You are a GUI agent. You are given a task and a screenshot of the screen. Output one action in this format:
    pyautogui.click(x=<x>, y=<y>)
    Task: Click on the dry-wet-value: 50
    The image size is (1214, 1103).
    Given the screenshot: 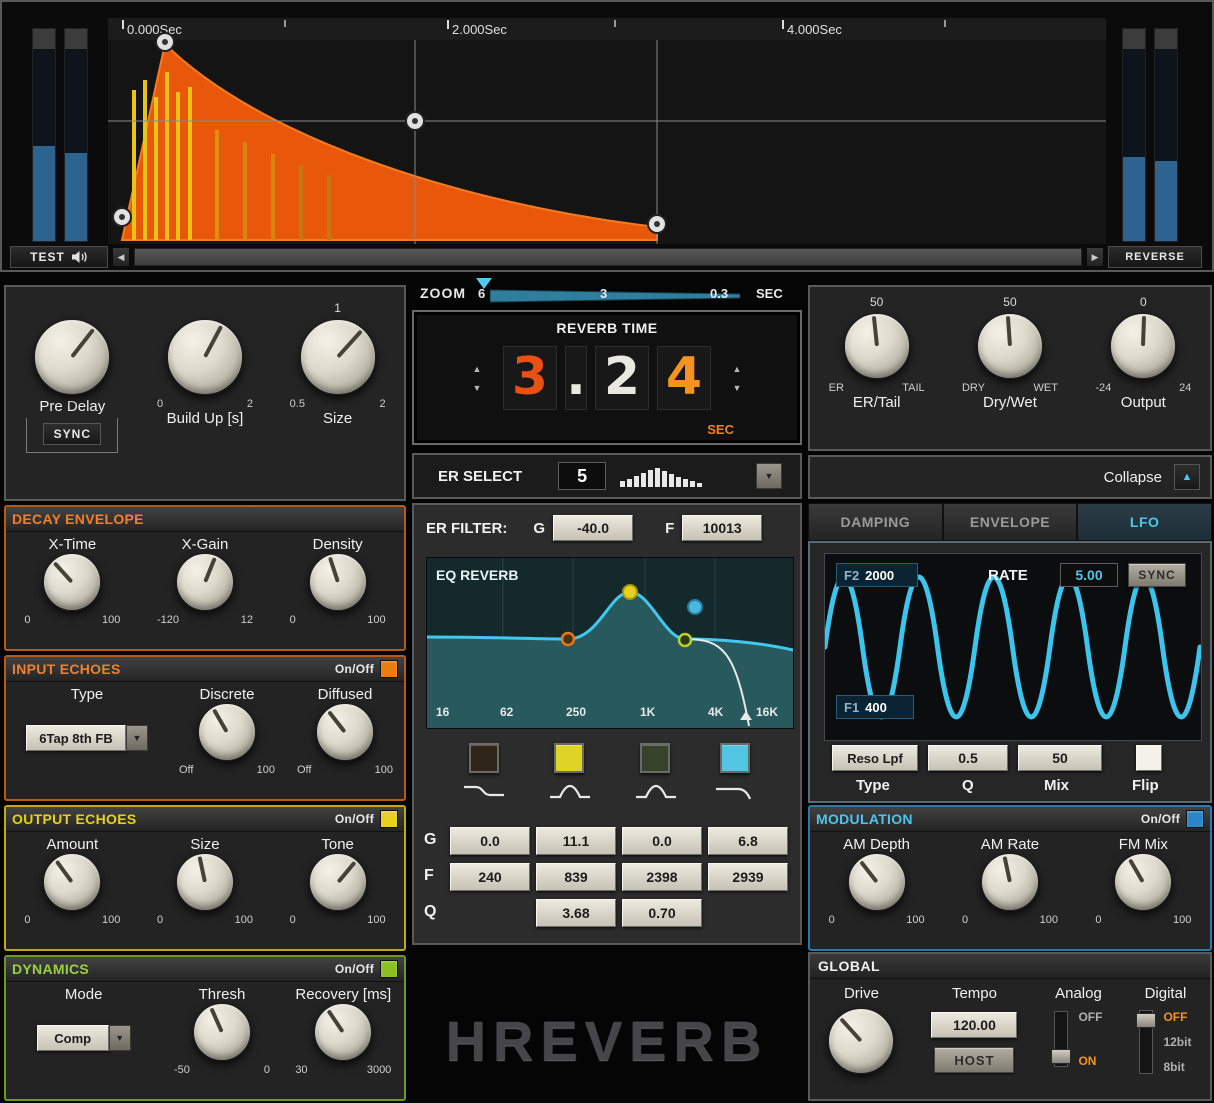 What is the action you would take?
    pyautogui.click(x=1010, y=302)
    